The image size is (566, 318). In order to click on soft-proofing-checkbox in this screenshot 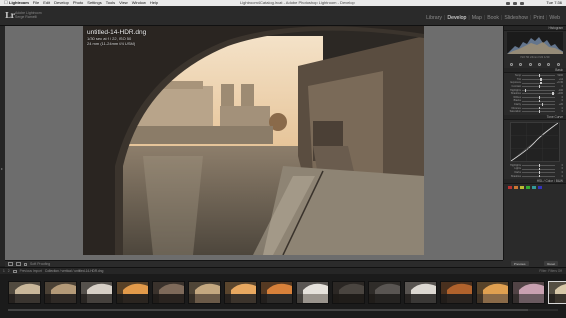, I will do `click(25, 264)`.